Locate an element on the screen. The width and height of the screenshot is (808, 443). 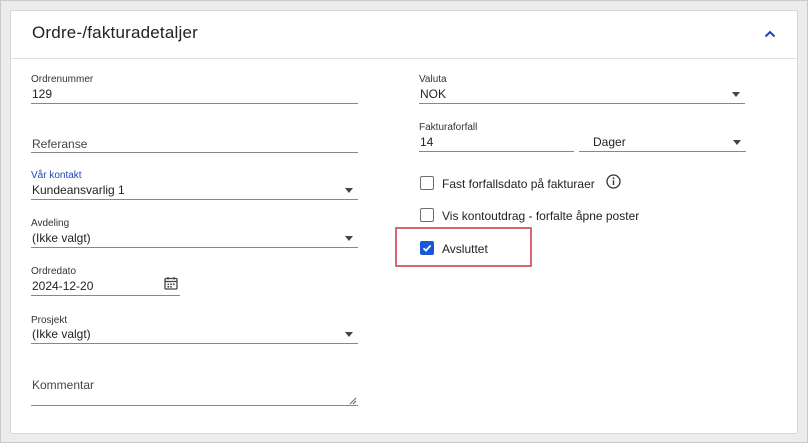
calendar-icon is located at coordinates (171, 283).